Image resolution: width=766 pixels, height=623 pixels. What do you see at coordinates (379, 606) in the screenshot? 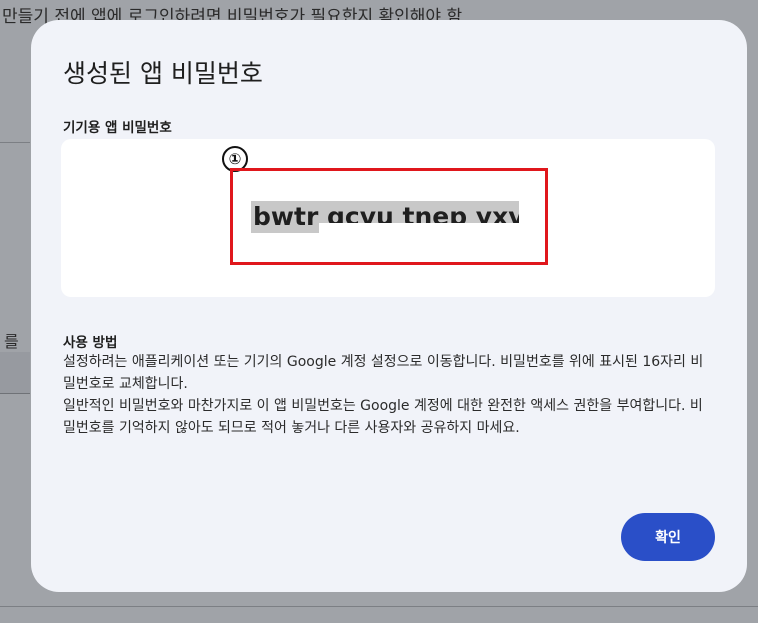
I see `background-divider-bottom` at bounding box center [379, 606].